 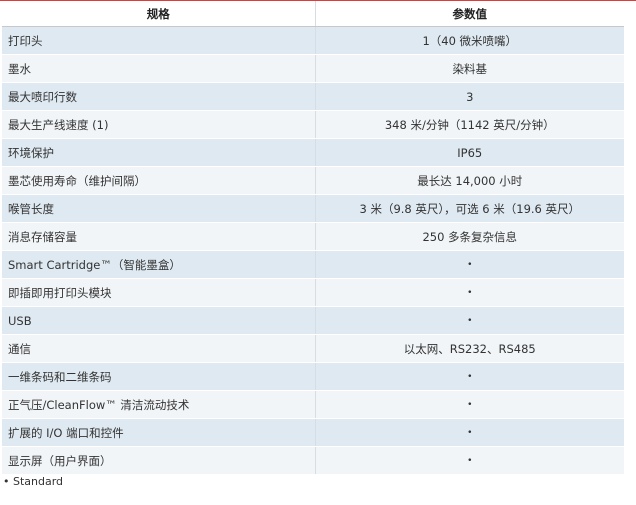 I want to click on spec-label: 消息存储容量, so click(x=158, y=236).